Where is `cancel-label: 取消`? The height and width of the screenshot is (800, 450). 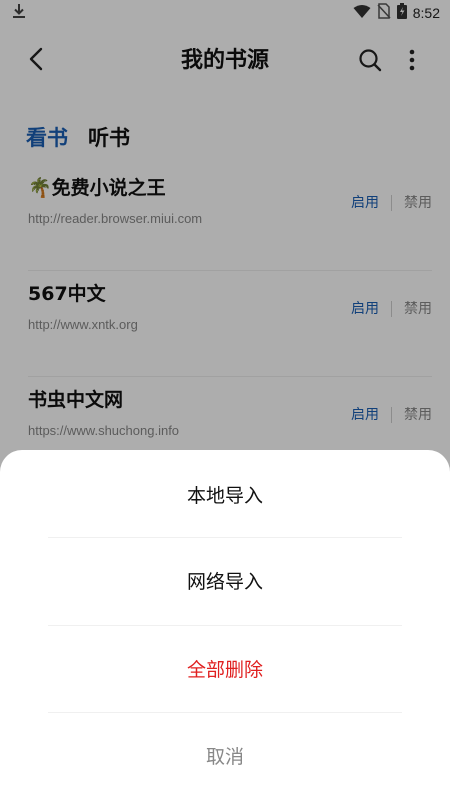 cancel-label: 取消 is located at coordinates (224, 757).